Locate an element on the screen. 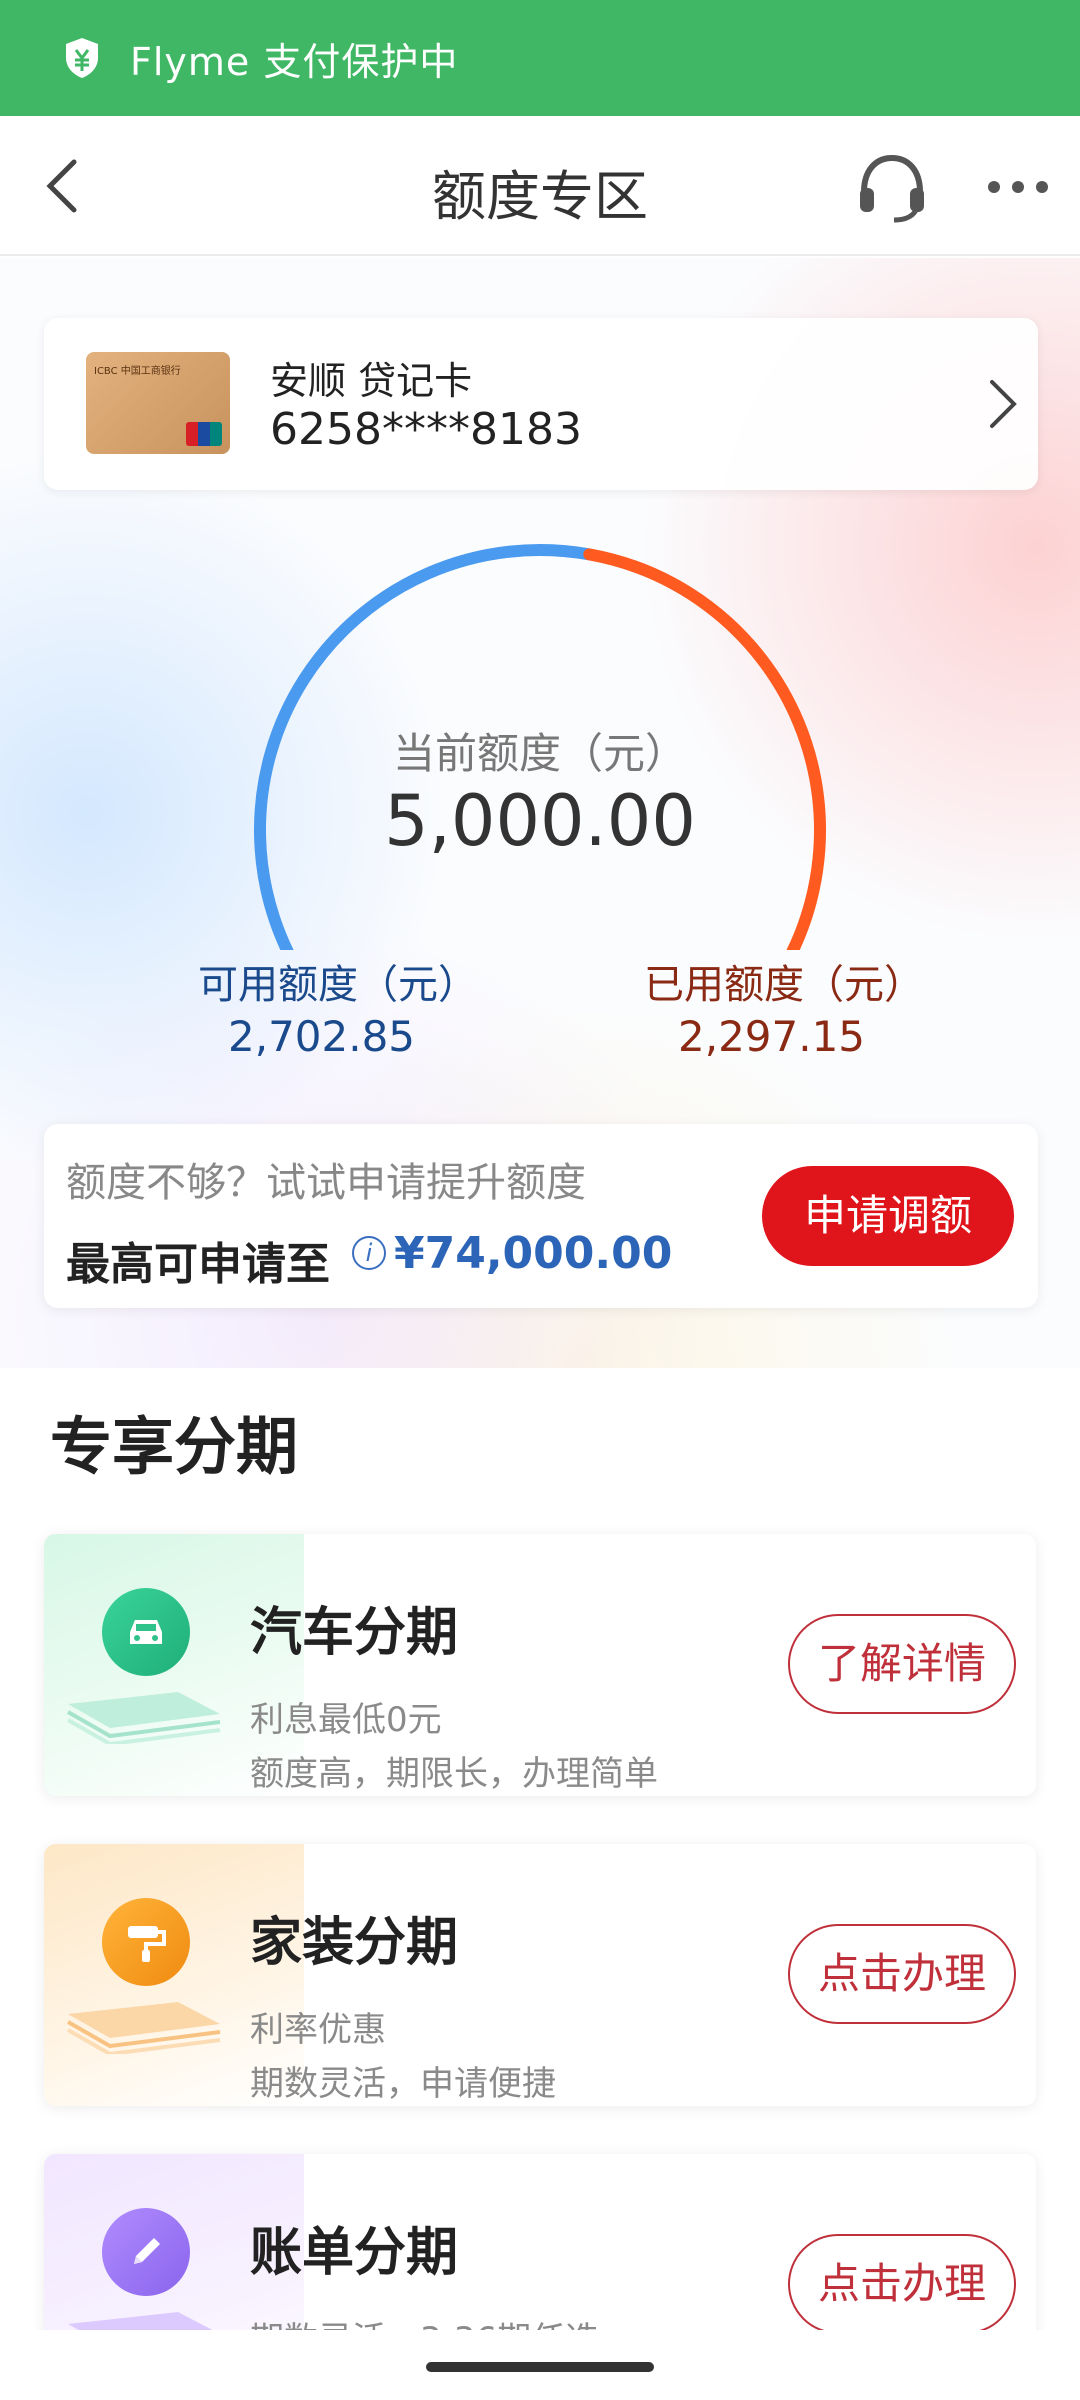  used-limit-value: 2,297.15 is located at coordinates (772, 1036).